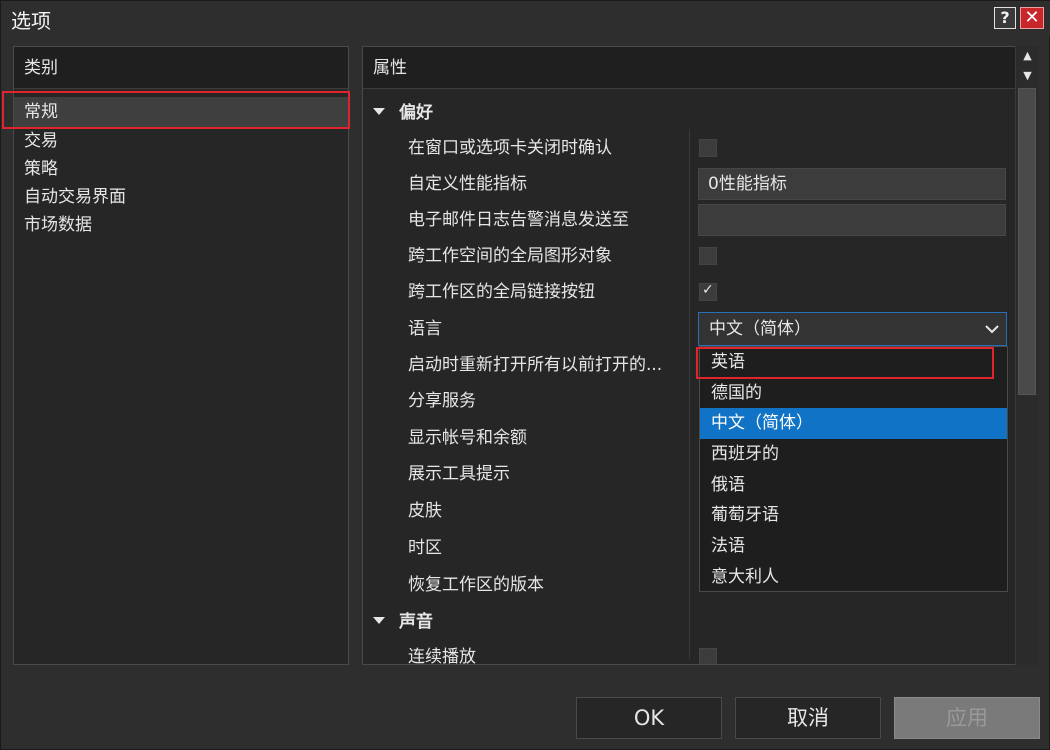 The image size is (1050, 750). What do you see at coordinates (687, 329) in the screenshot?
I see `prop-row-language: 语言 中文（简体）` at bounding box center [687, 329].